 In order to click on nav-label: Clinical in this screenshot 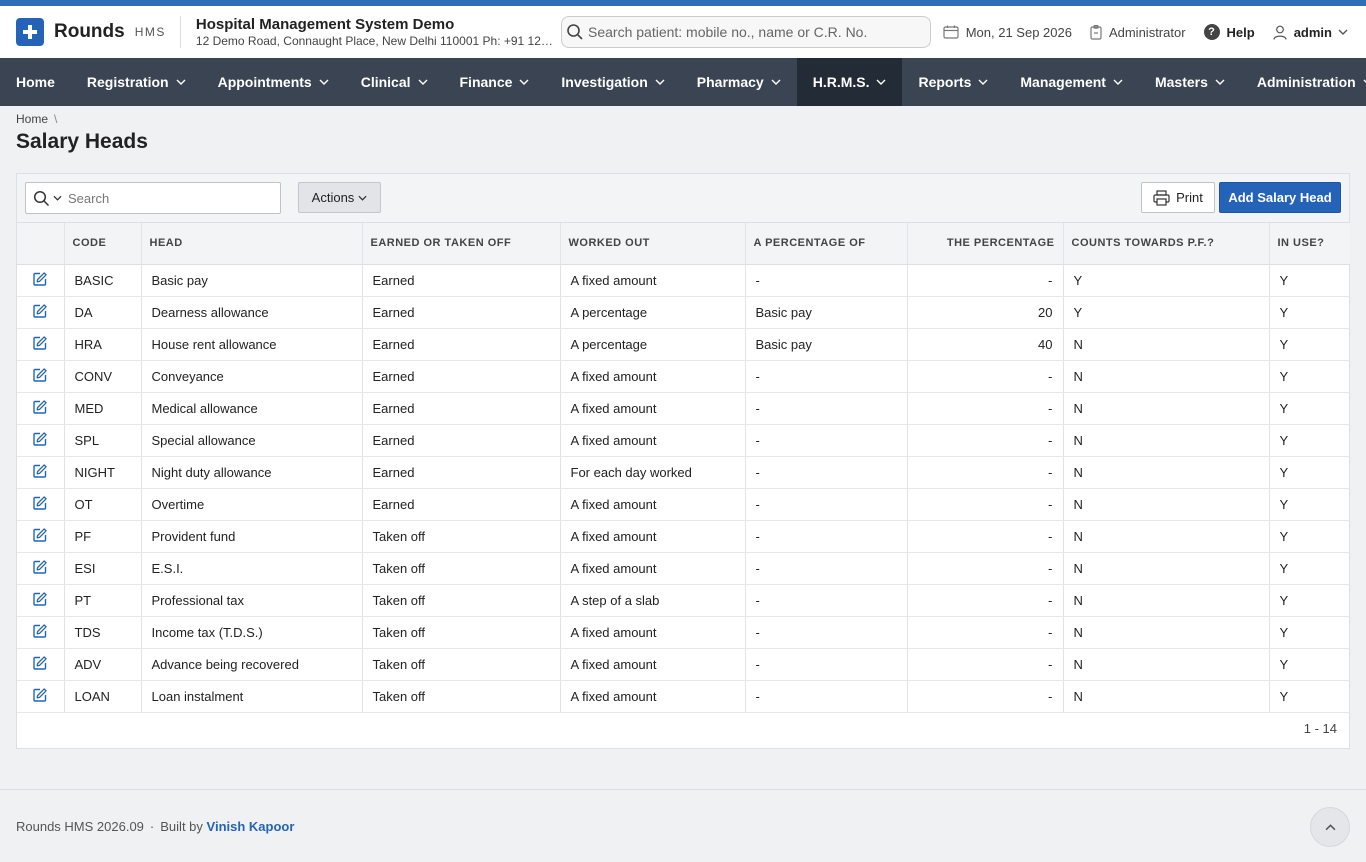, I will do `click(385, 82)`.